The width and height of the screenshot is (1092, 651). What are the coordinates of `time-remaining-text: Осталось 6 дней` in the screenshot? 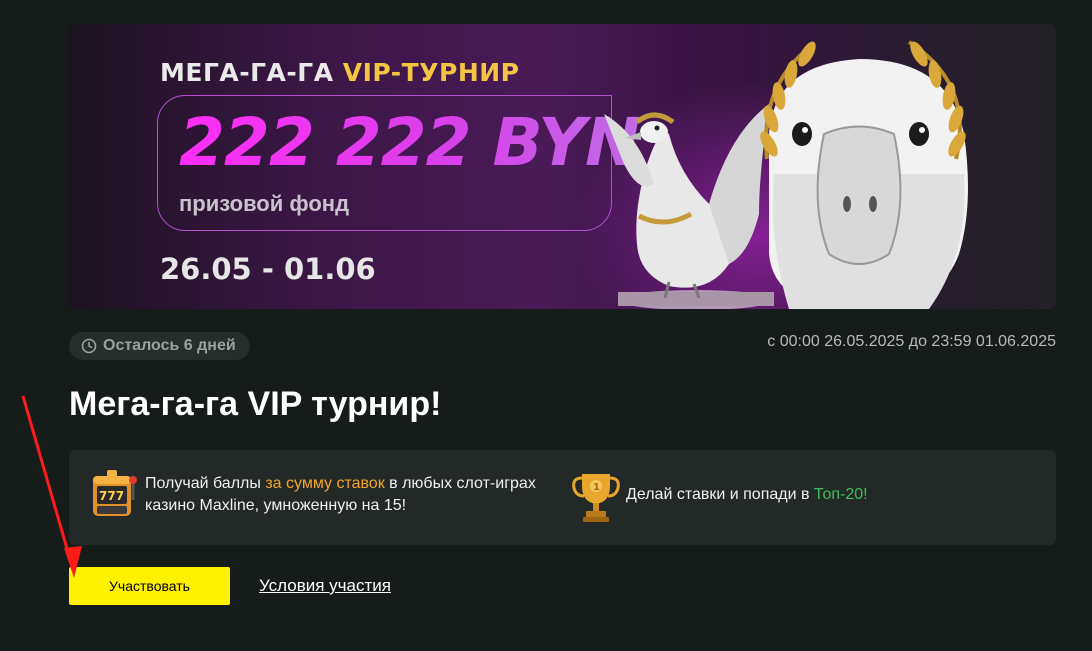 It's located at (169, 345).